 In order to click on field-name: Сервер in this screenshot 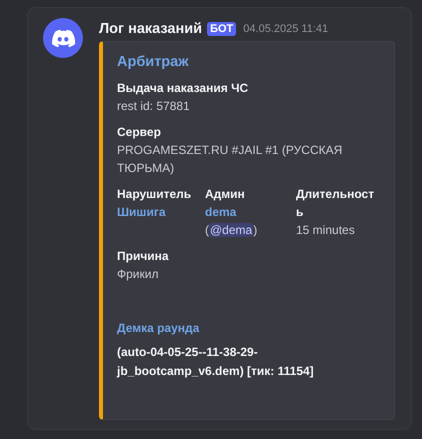, I will do `click(139, 132)`.